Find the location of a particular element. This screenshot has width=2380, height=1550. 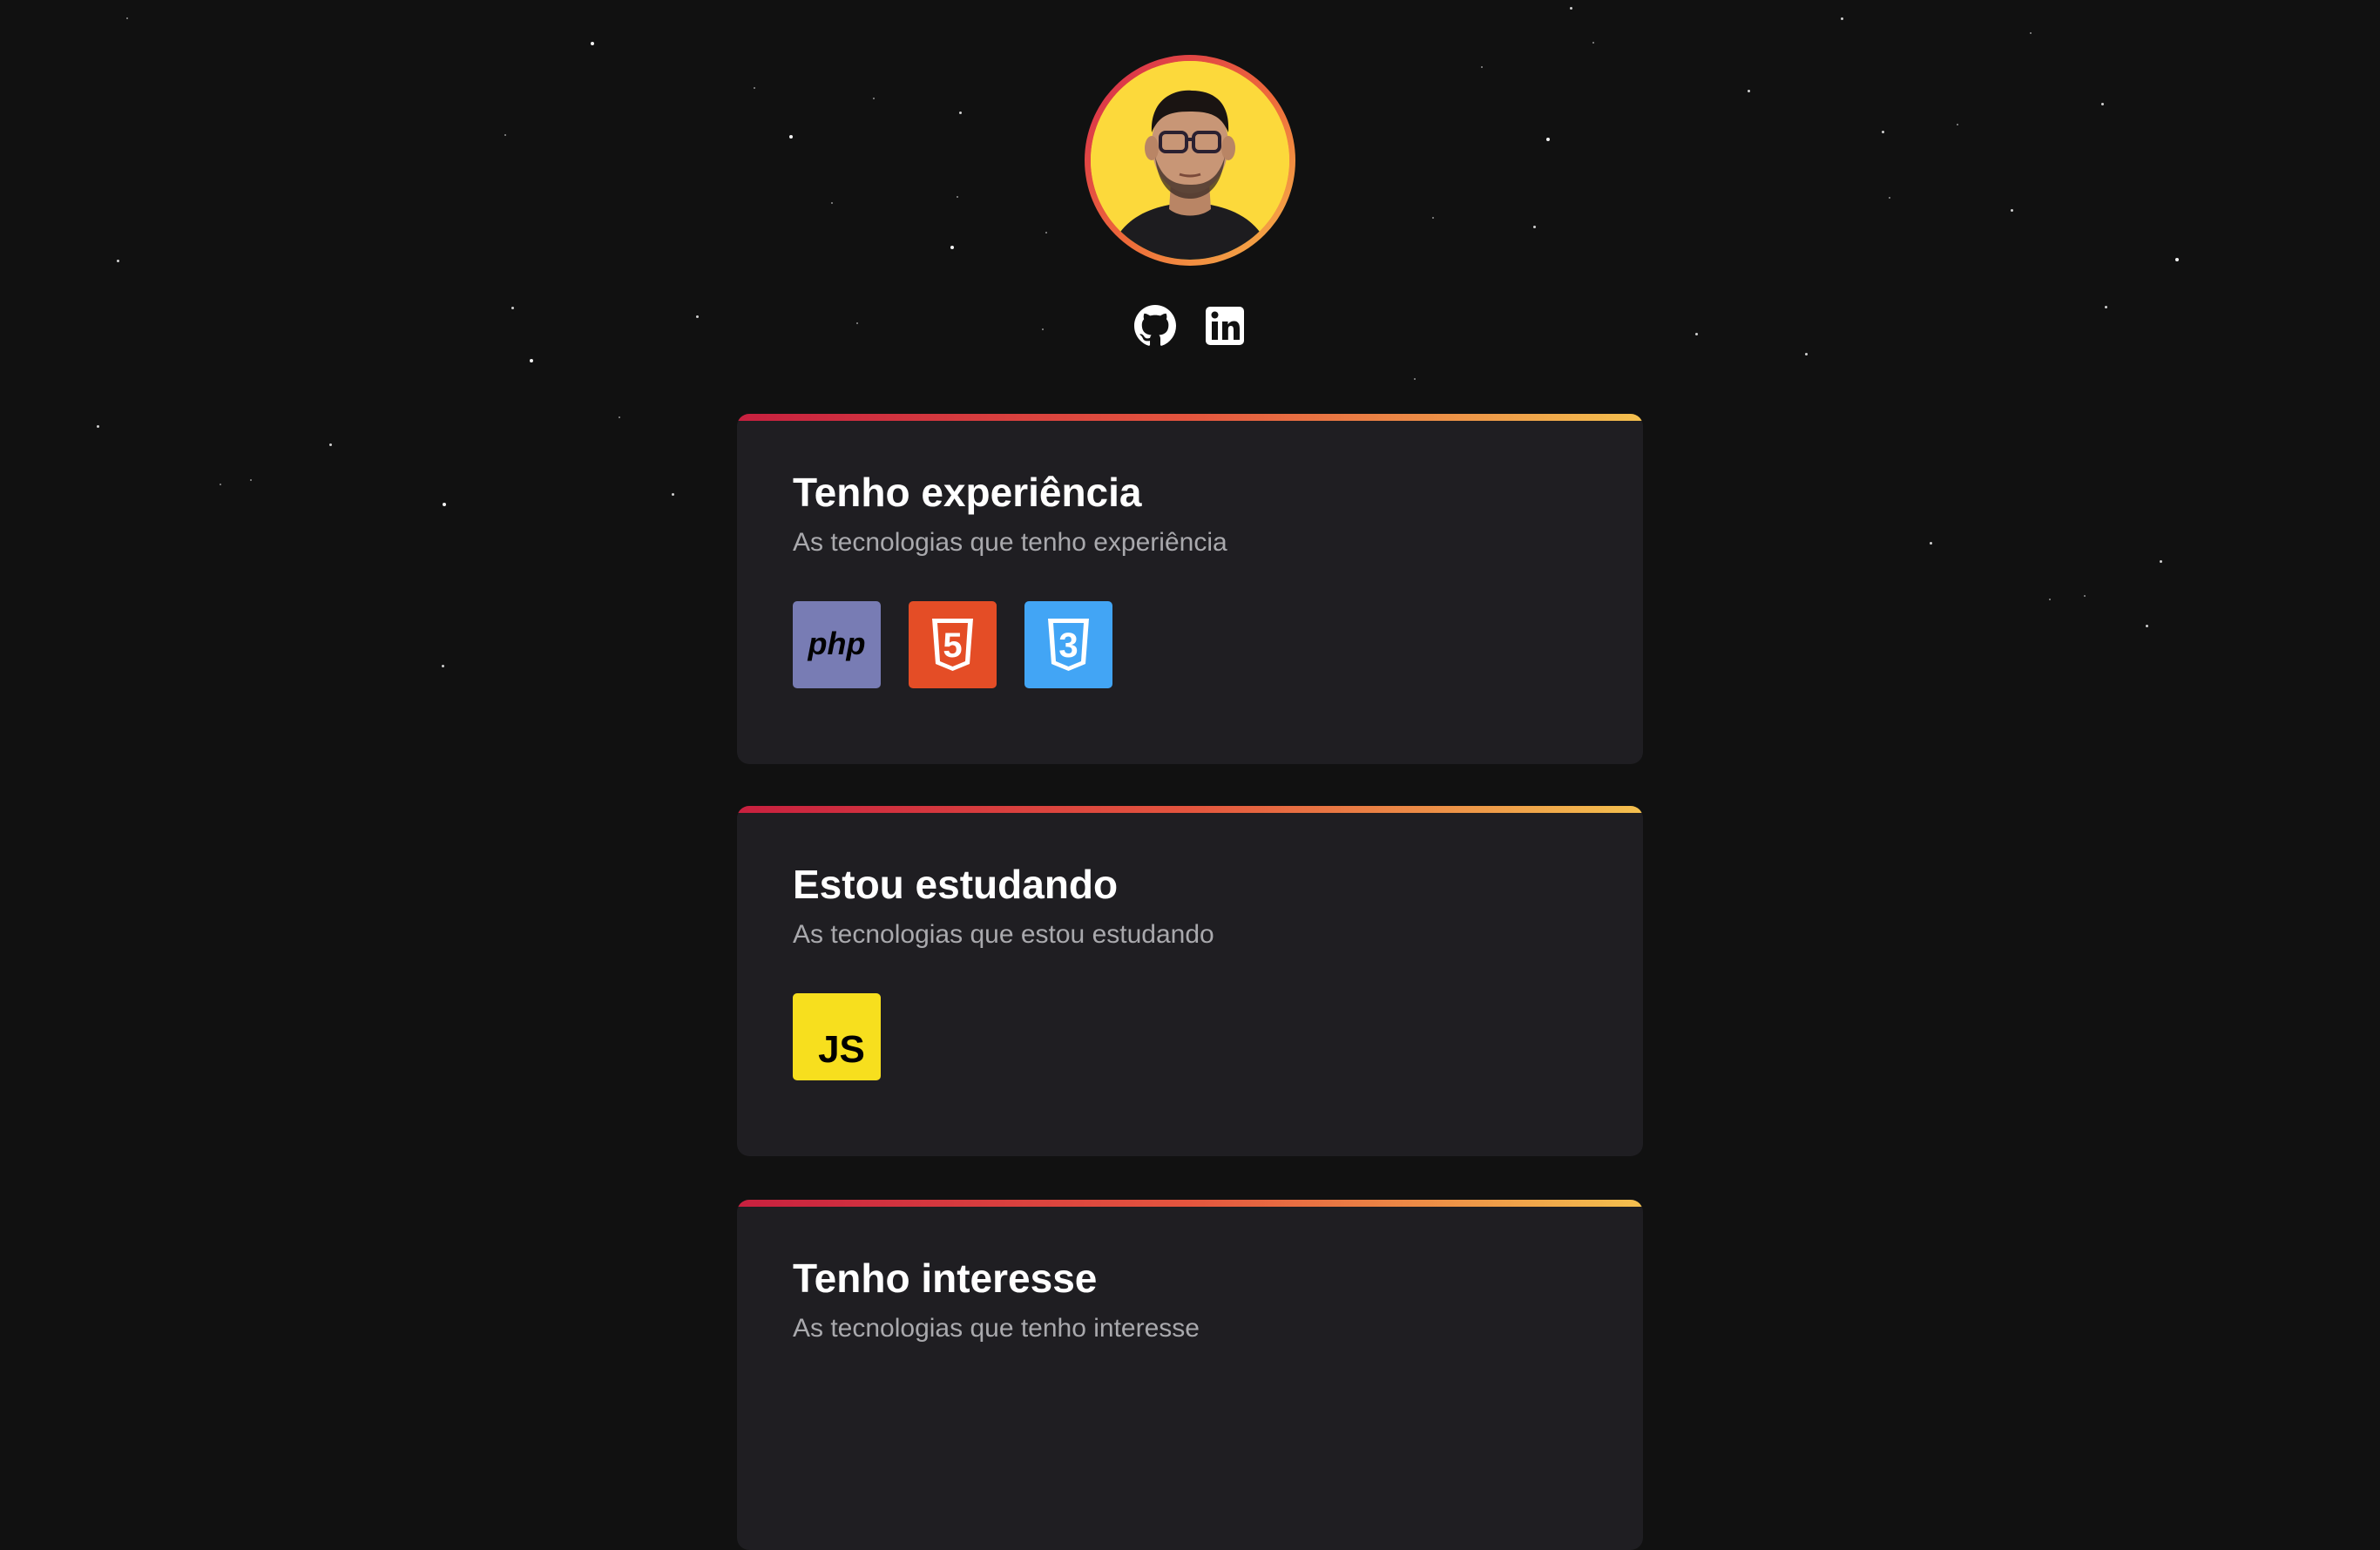

linkedin-link is located at coordinates (1225, 326).